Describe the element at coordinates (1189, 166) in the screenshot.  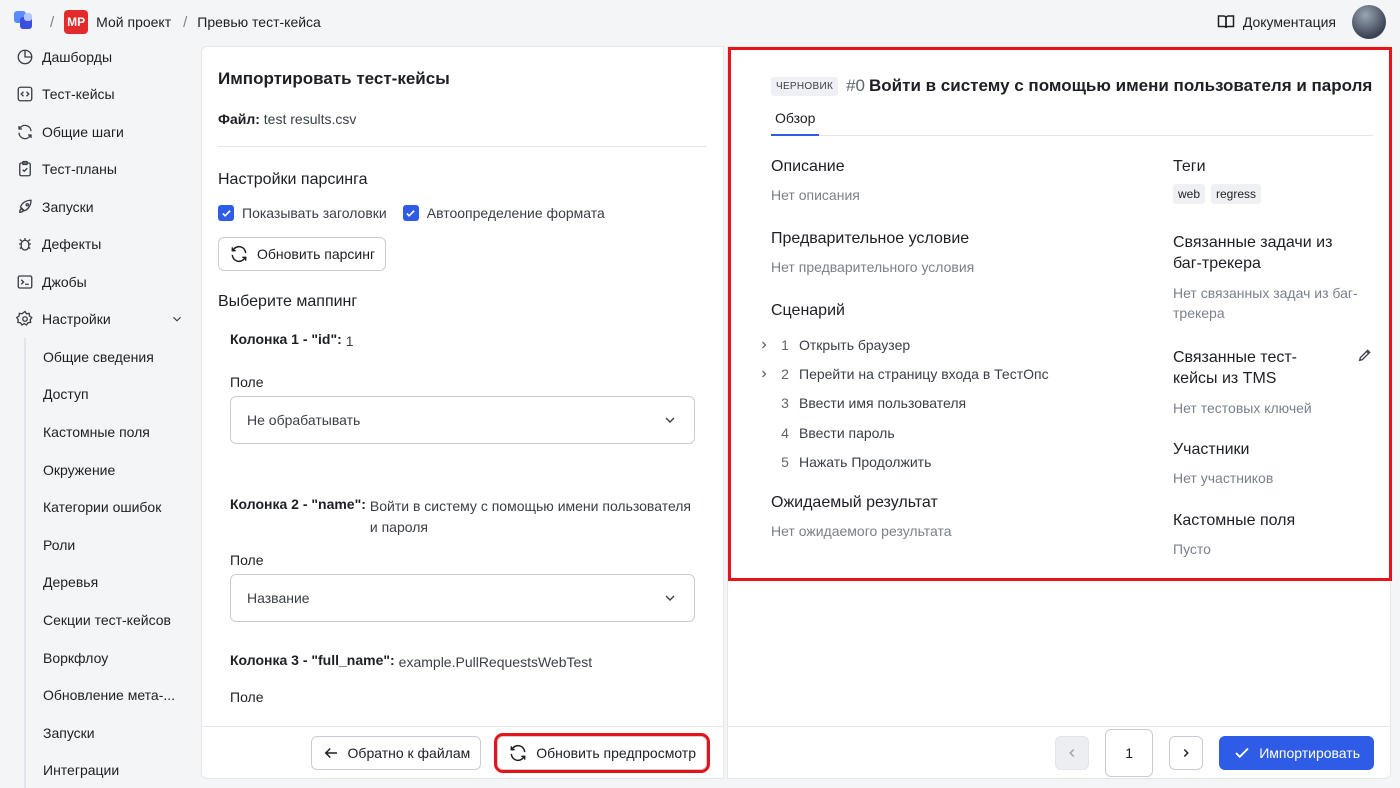
I see `section-heading: Теги` at that location.